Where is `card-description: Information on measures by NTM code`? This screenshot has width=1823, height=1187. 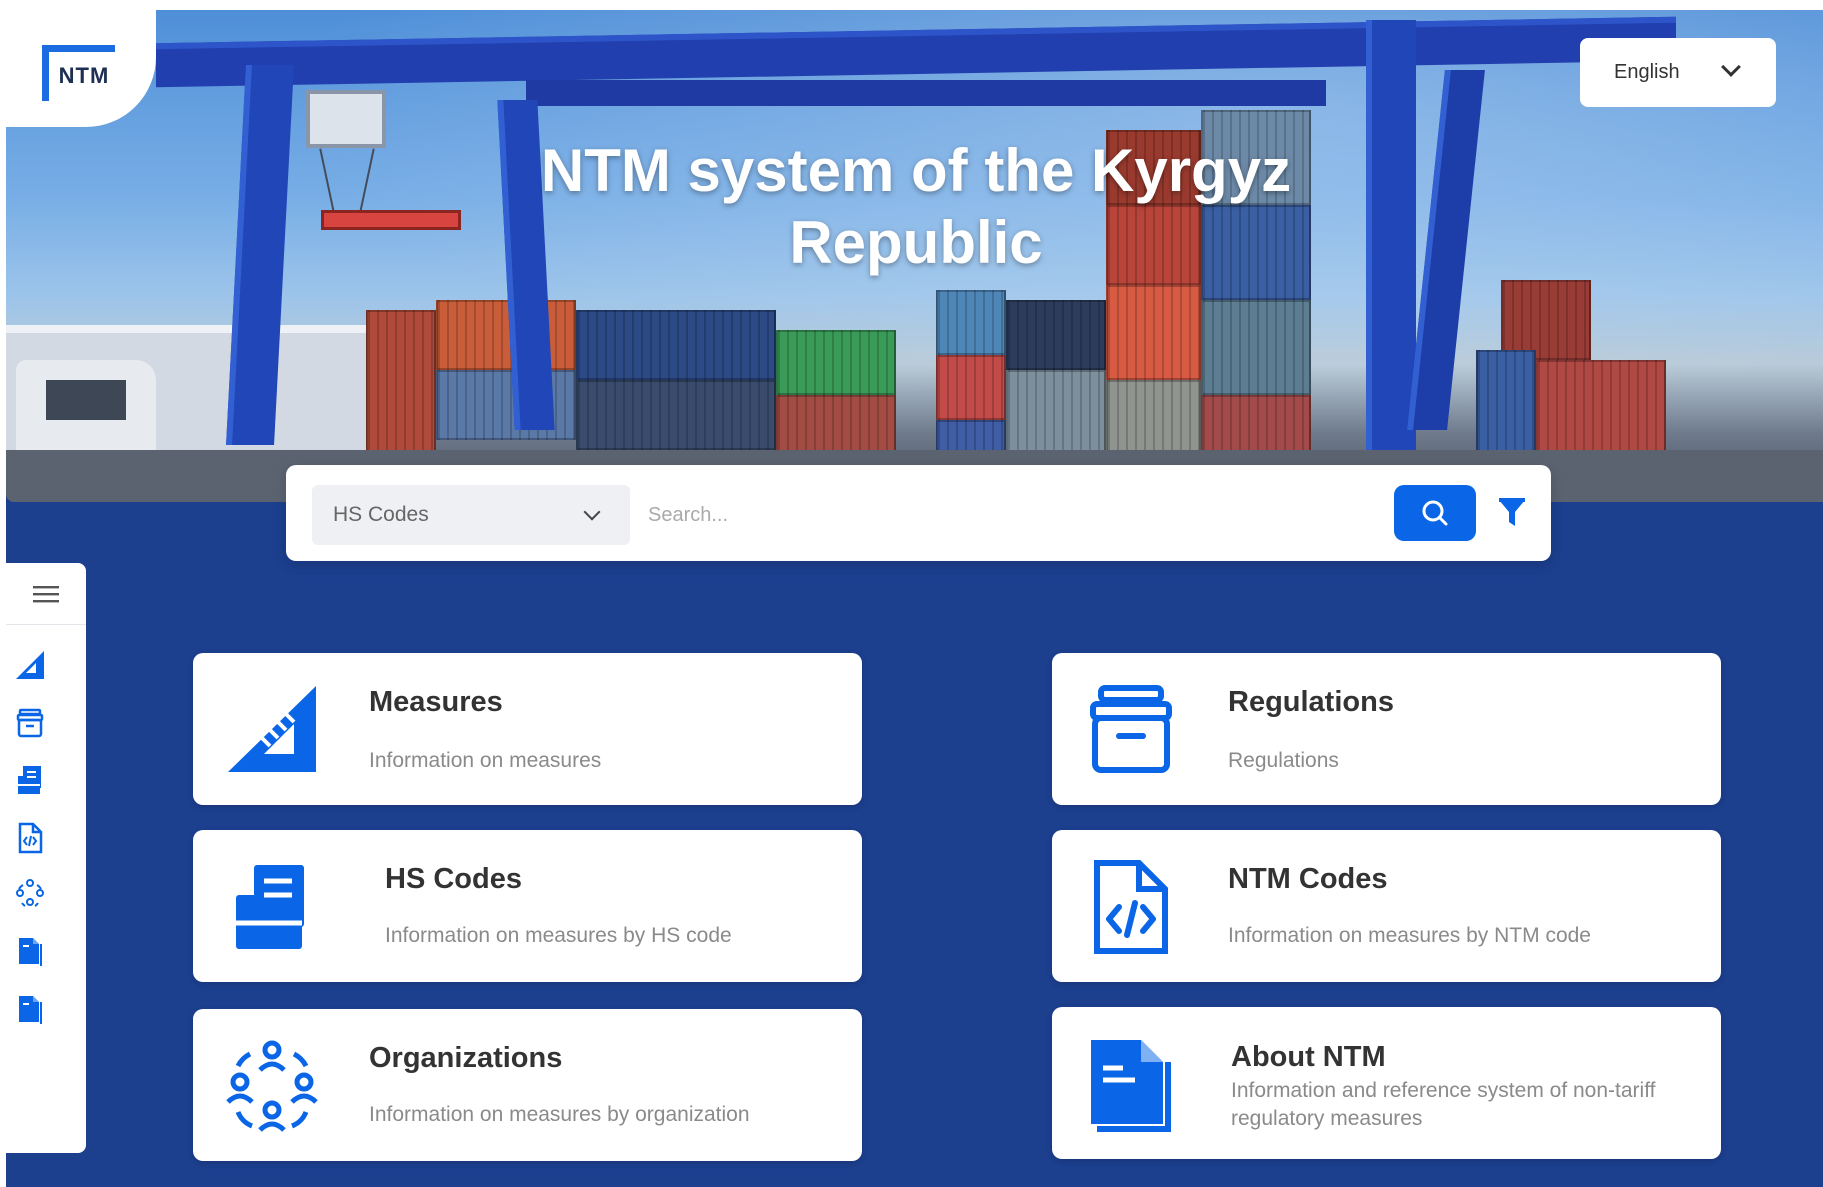 card-description: Information on measures by NTM code is located at coordinates (1409, 935).